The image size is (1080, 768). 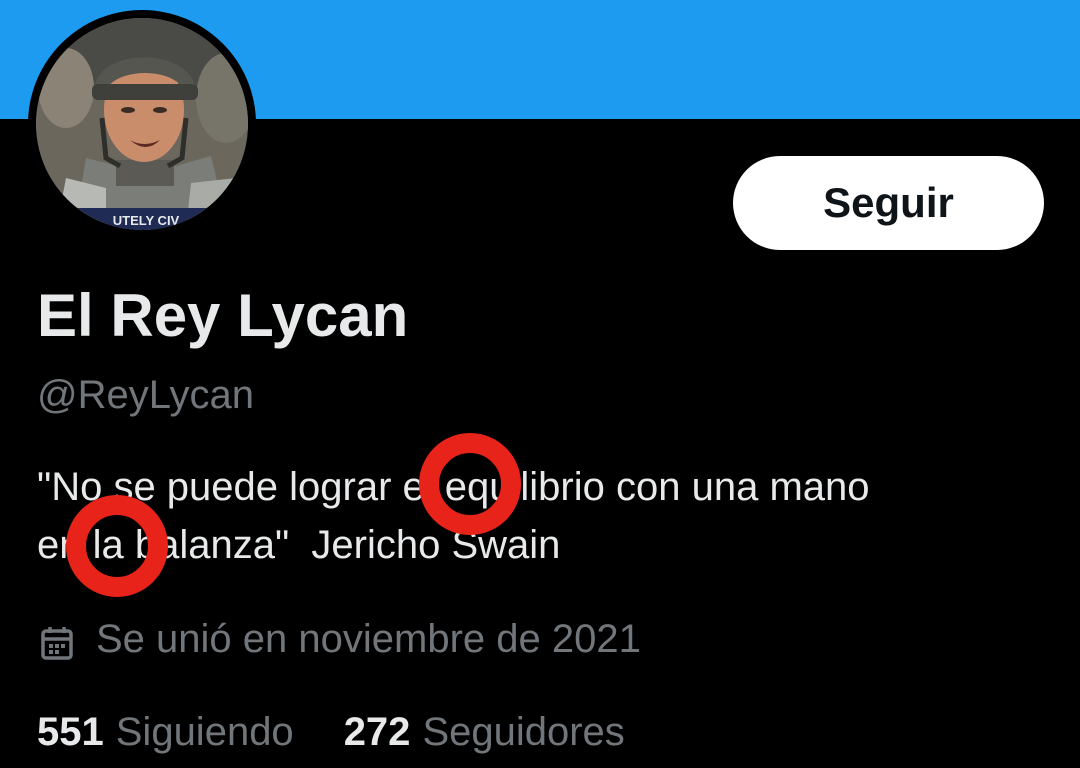 I want to click on followers-link: 272 Seguidores, so click(x=484, y=732).